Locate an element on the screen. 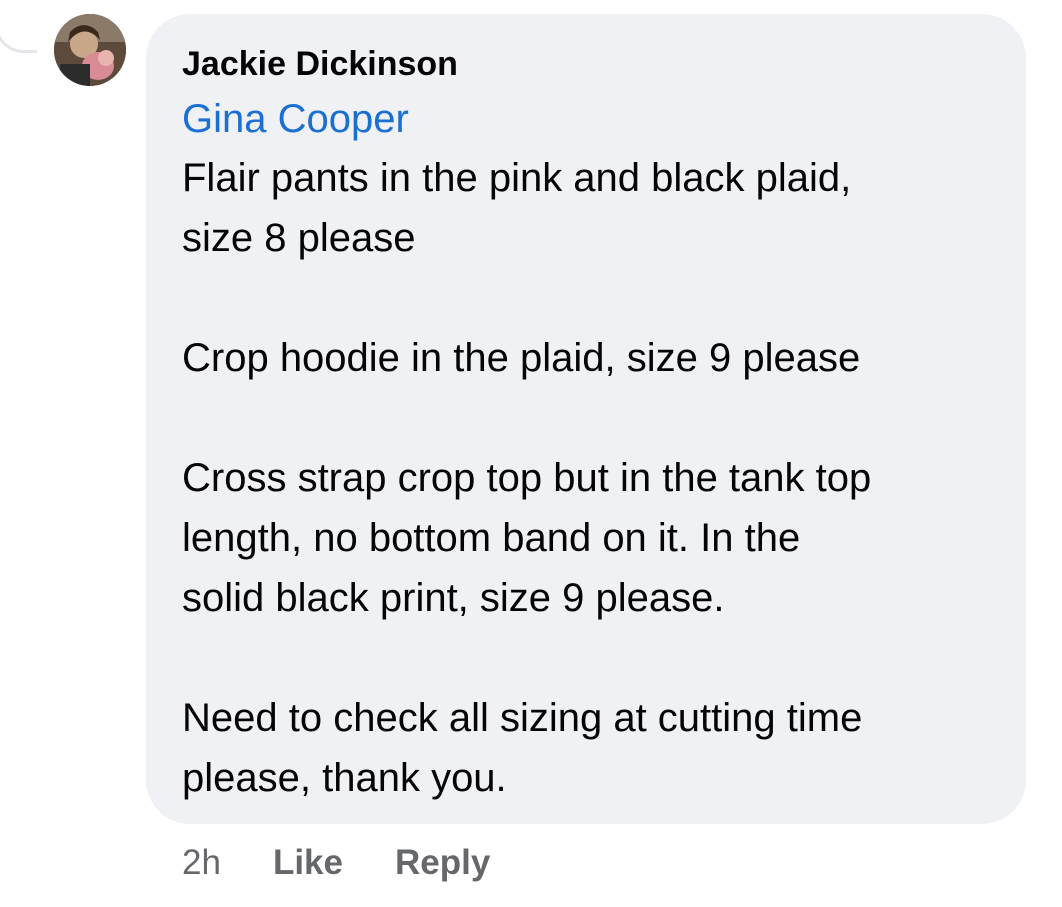  reply-button: Reply is located at coordinates (442, 863).